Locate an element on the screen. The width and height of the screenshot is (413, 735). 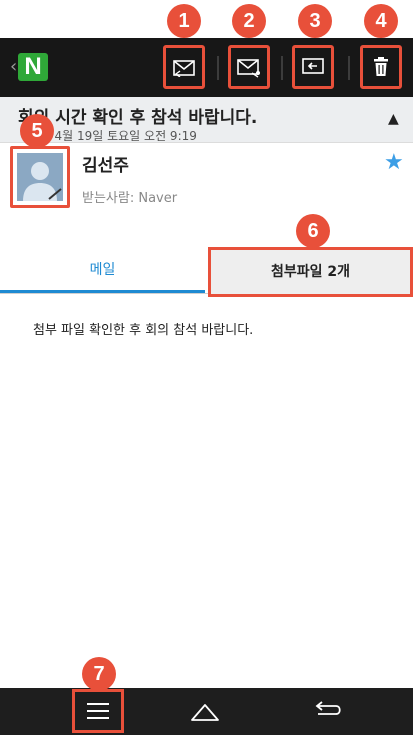
collapse-triangle-icon: ▲ is located at coordinates (393, 119).